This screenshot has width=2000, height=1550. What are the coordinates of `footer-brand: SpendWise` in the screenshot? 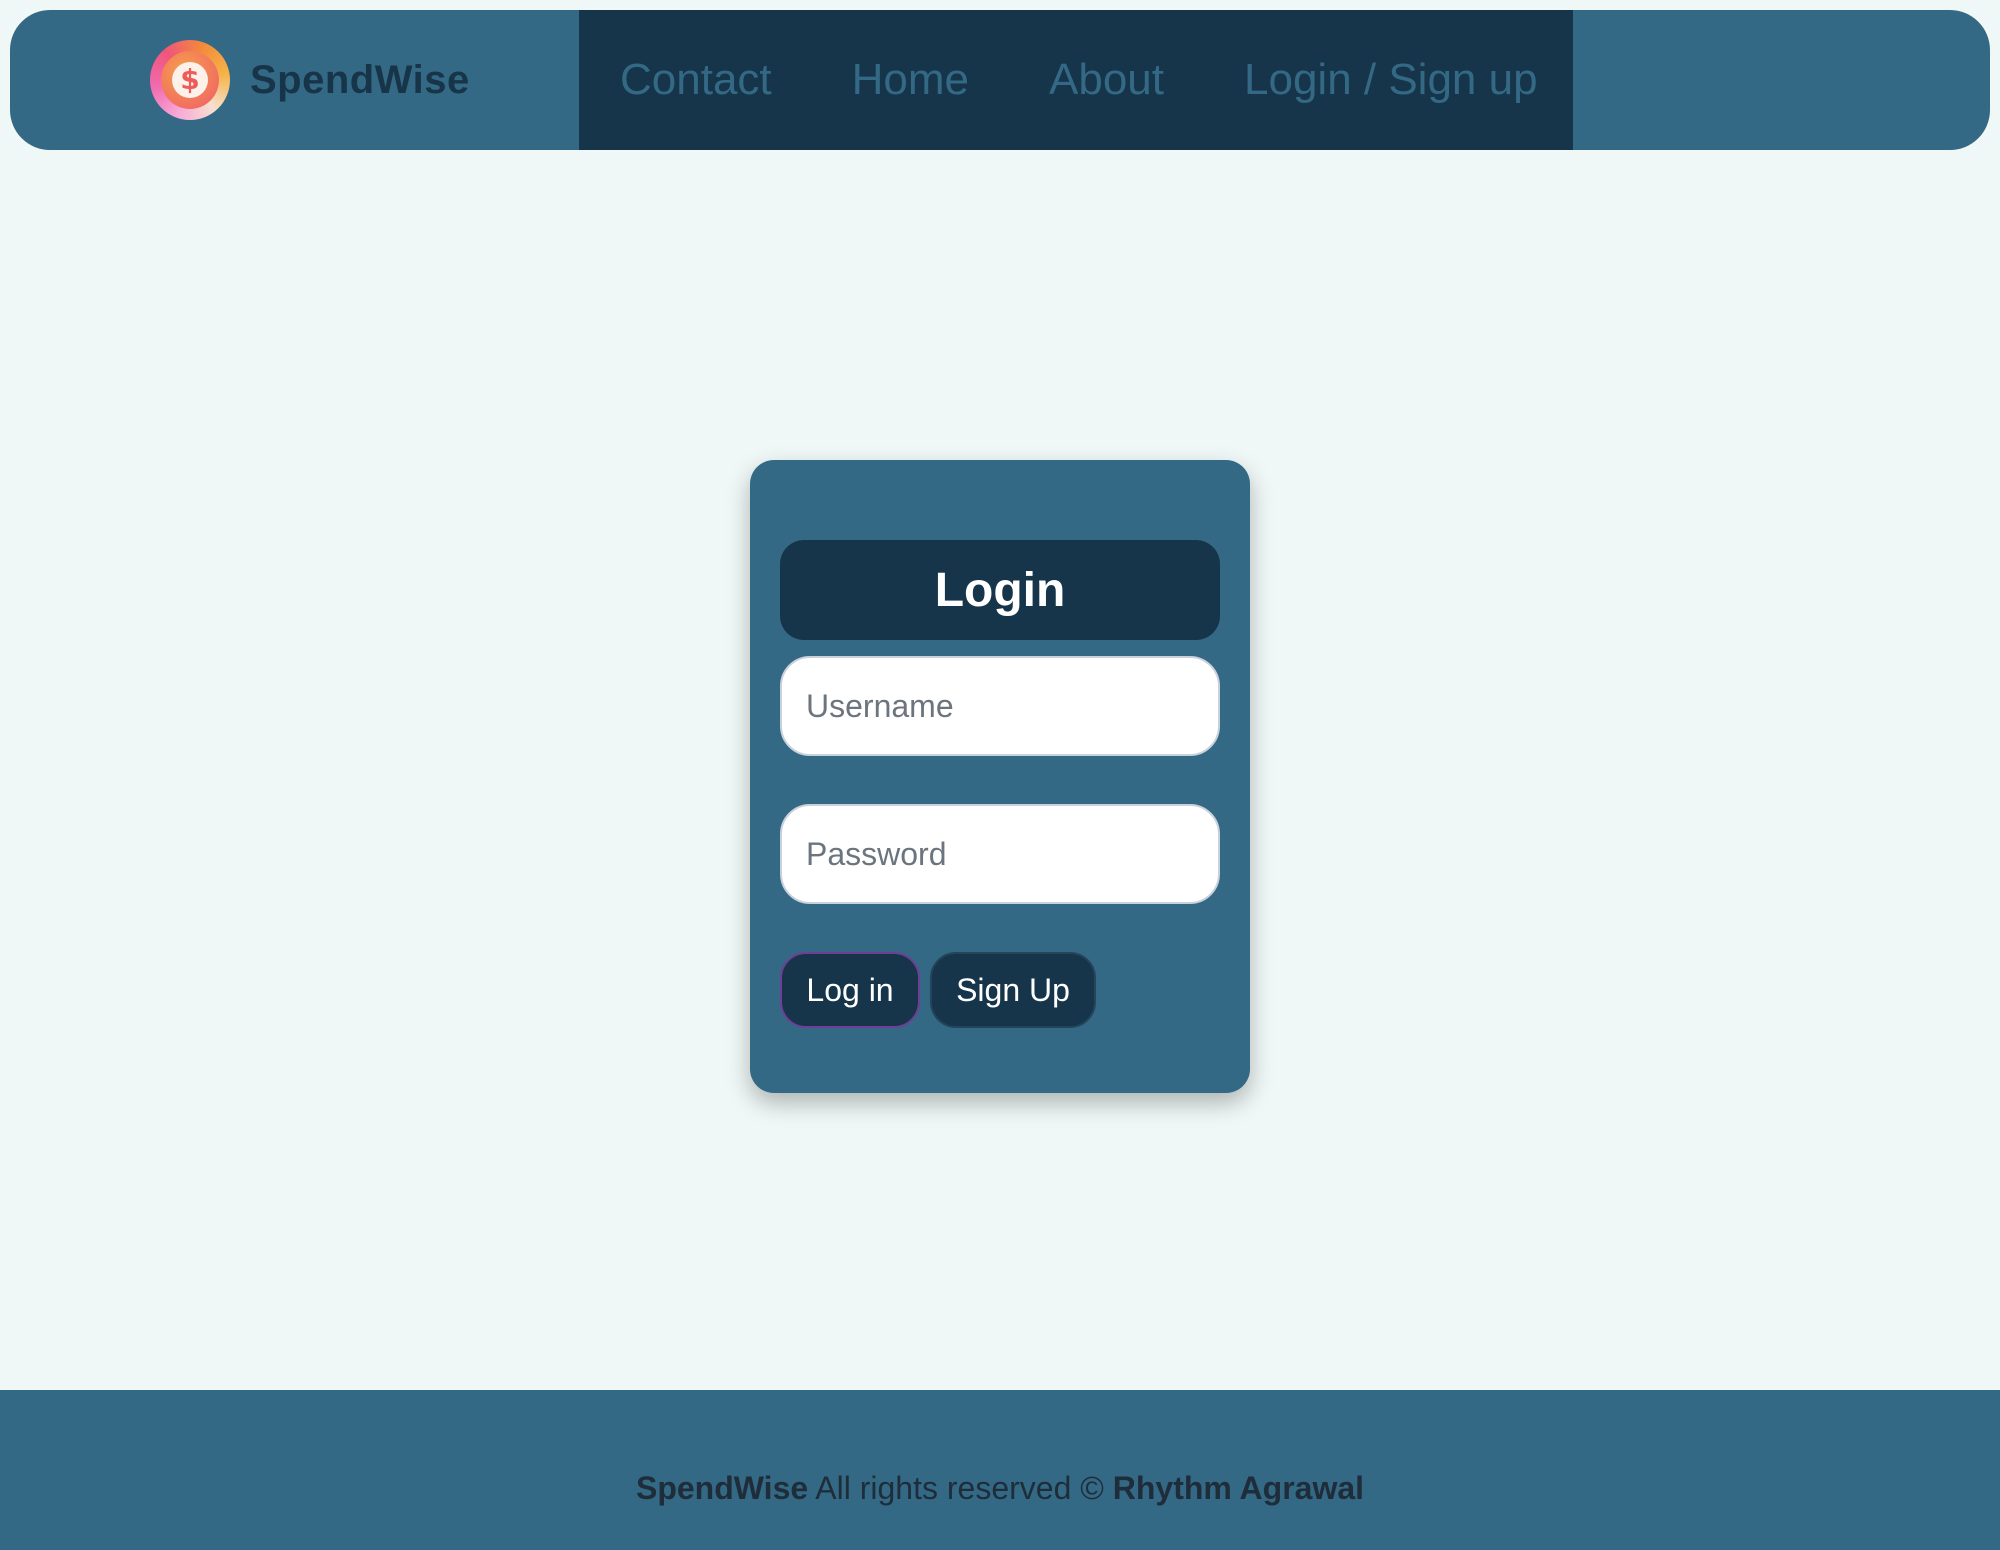 It's located at (722, 1488).